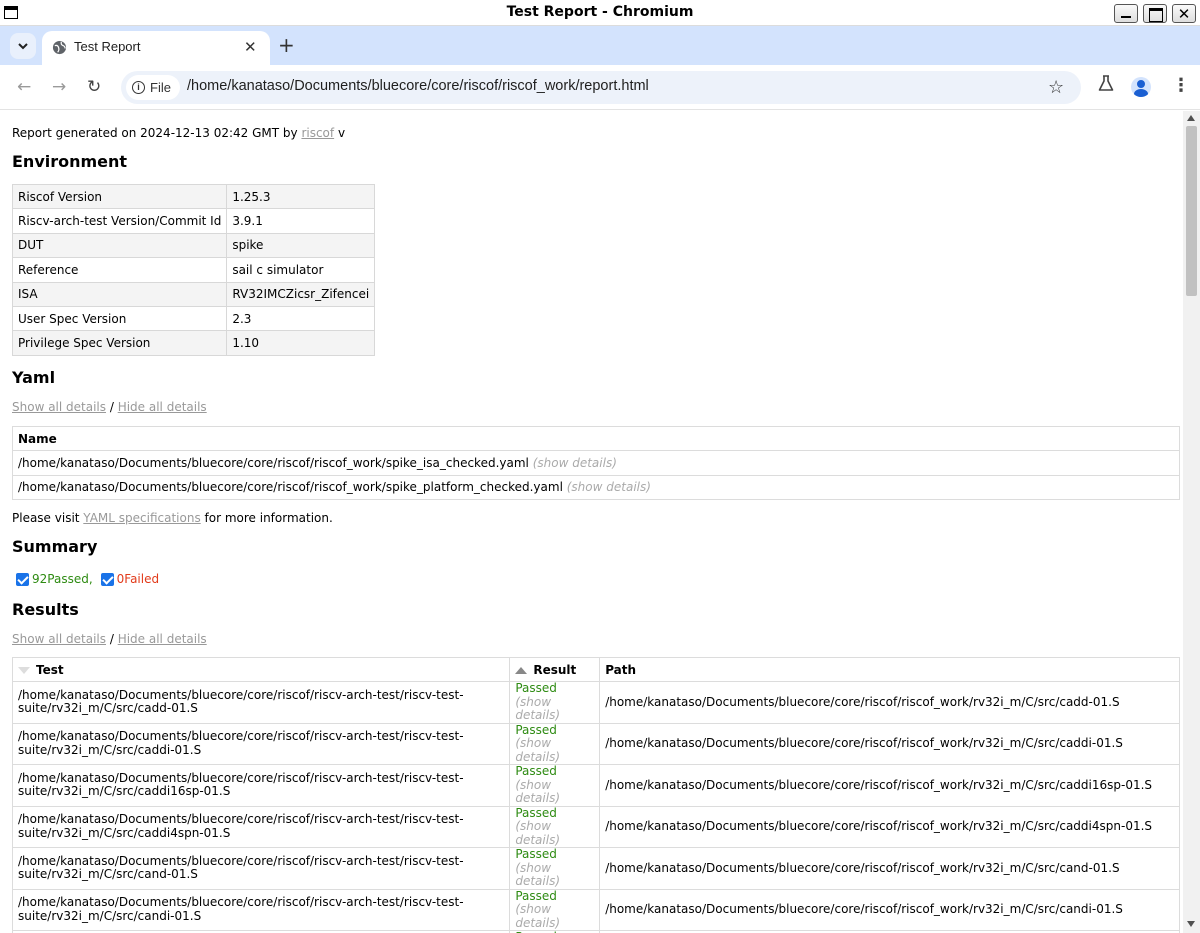 The width and height of the screenshot is (1200, 933). What do you see at coordinates (536, 729) in the screenshot?
I see `result-status: Passed` at bounding box center [536, 729].